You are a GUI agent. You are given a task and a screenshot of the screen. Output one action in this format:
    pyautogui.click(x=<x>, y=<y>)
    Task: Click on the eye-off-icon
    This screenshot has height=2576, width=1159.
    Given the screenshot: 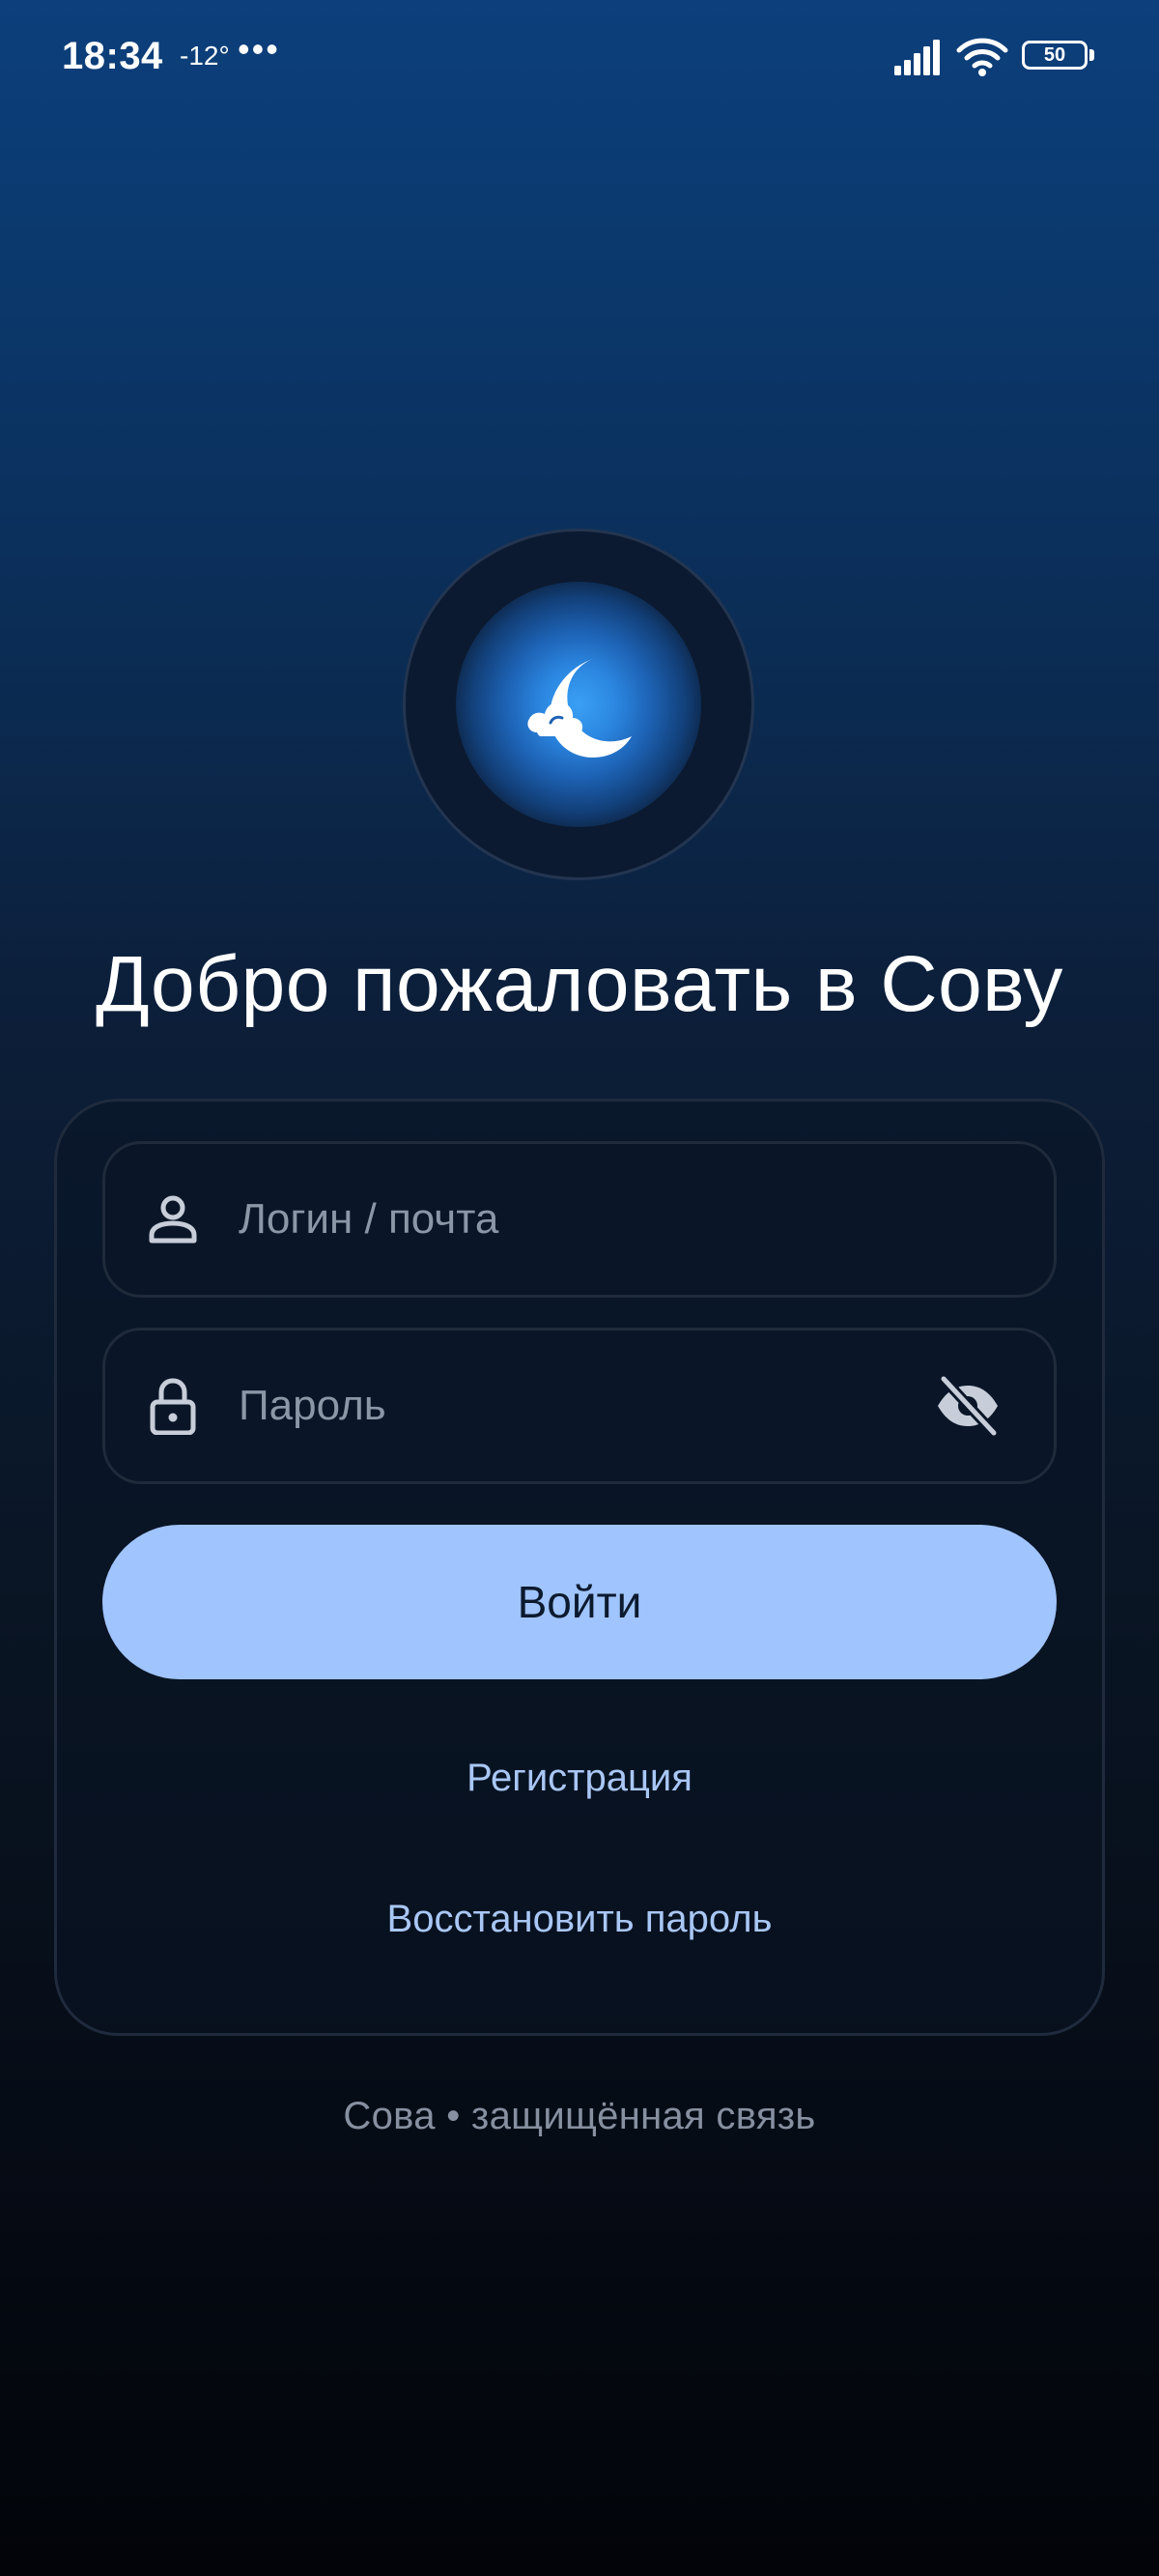 What is the action you would take?
    pyautogui.click(x=968, y=1406)
    